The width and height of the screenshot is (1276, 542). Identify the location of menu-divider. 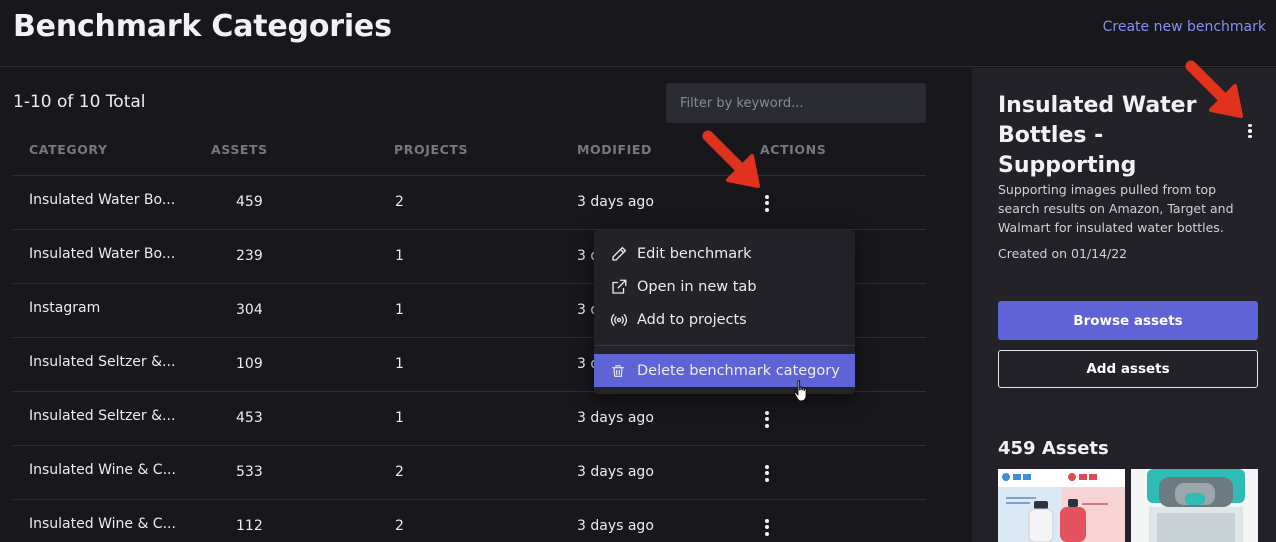
(724, 345).